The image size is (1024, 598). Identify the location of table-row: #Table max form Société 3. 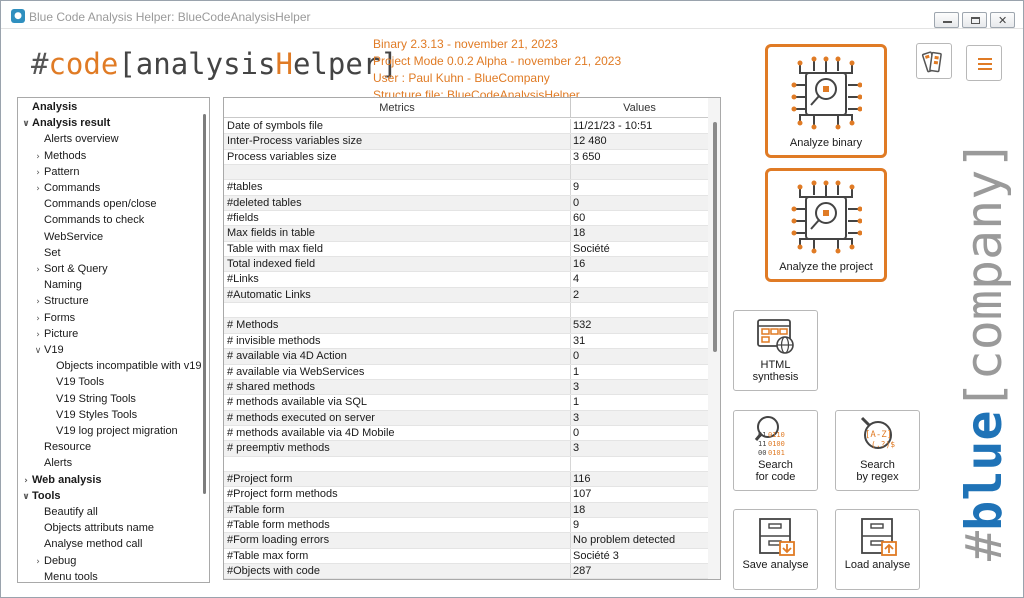
(466, 556).